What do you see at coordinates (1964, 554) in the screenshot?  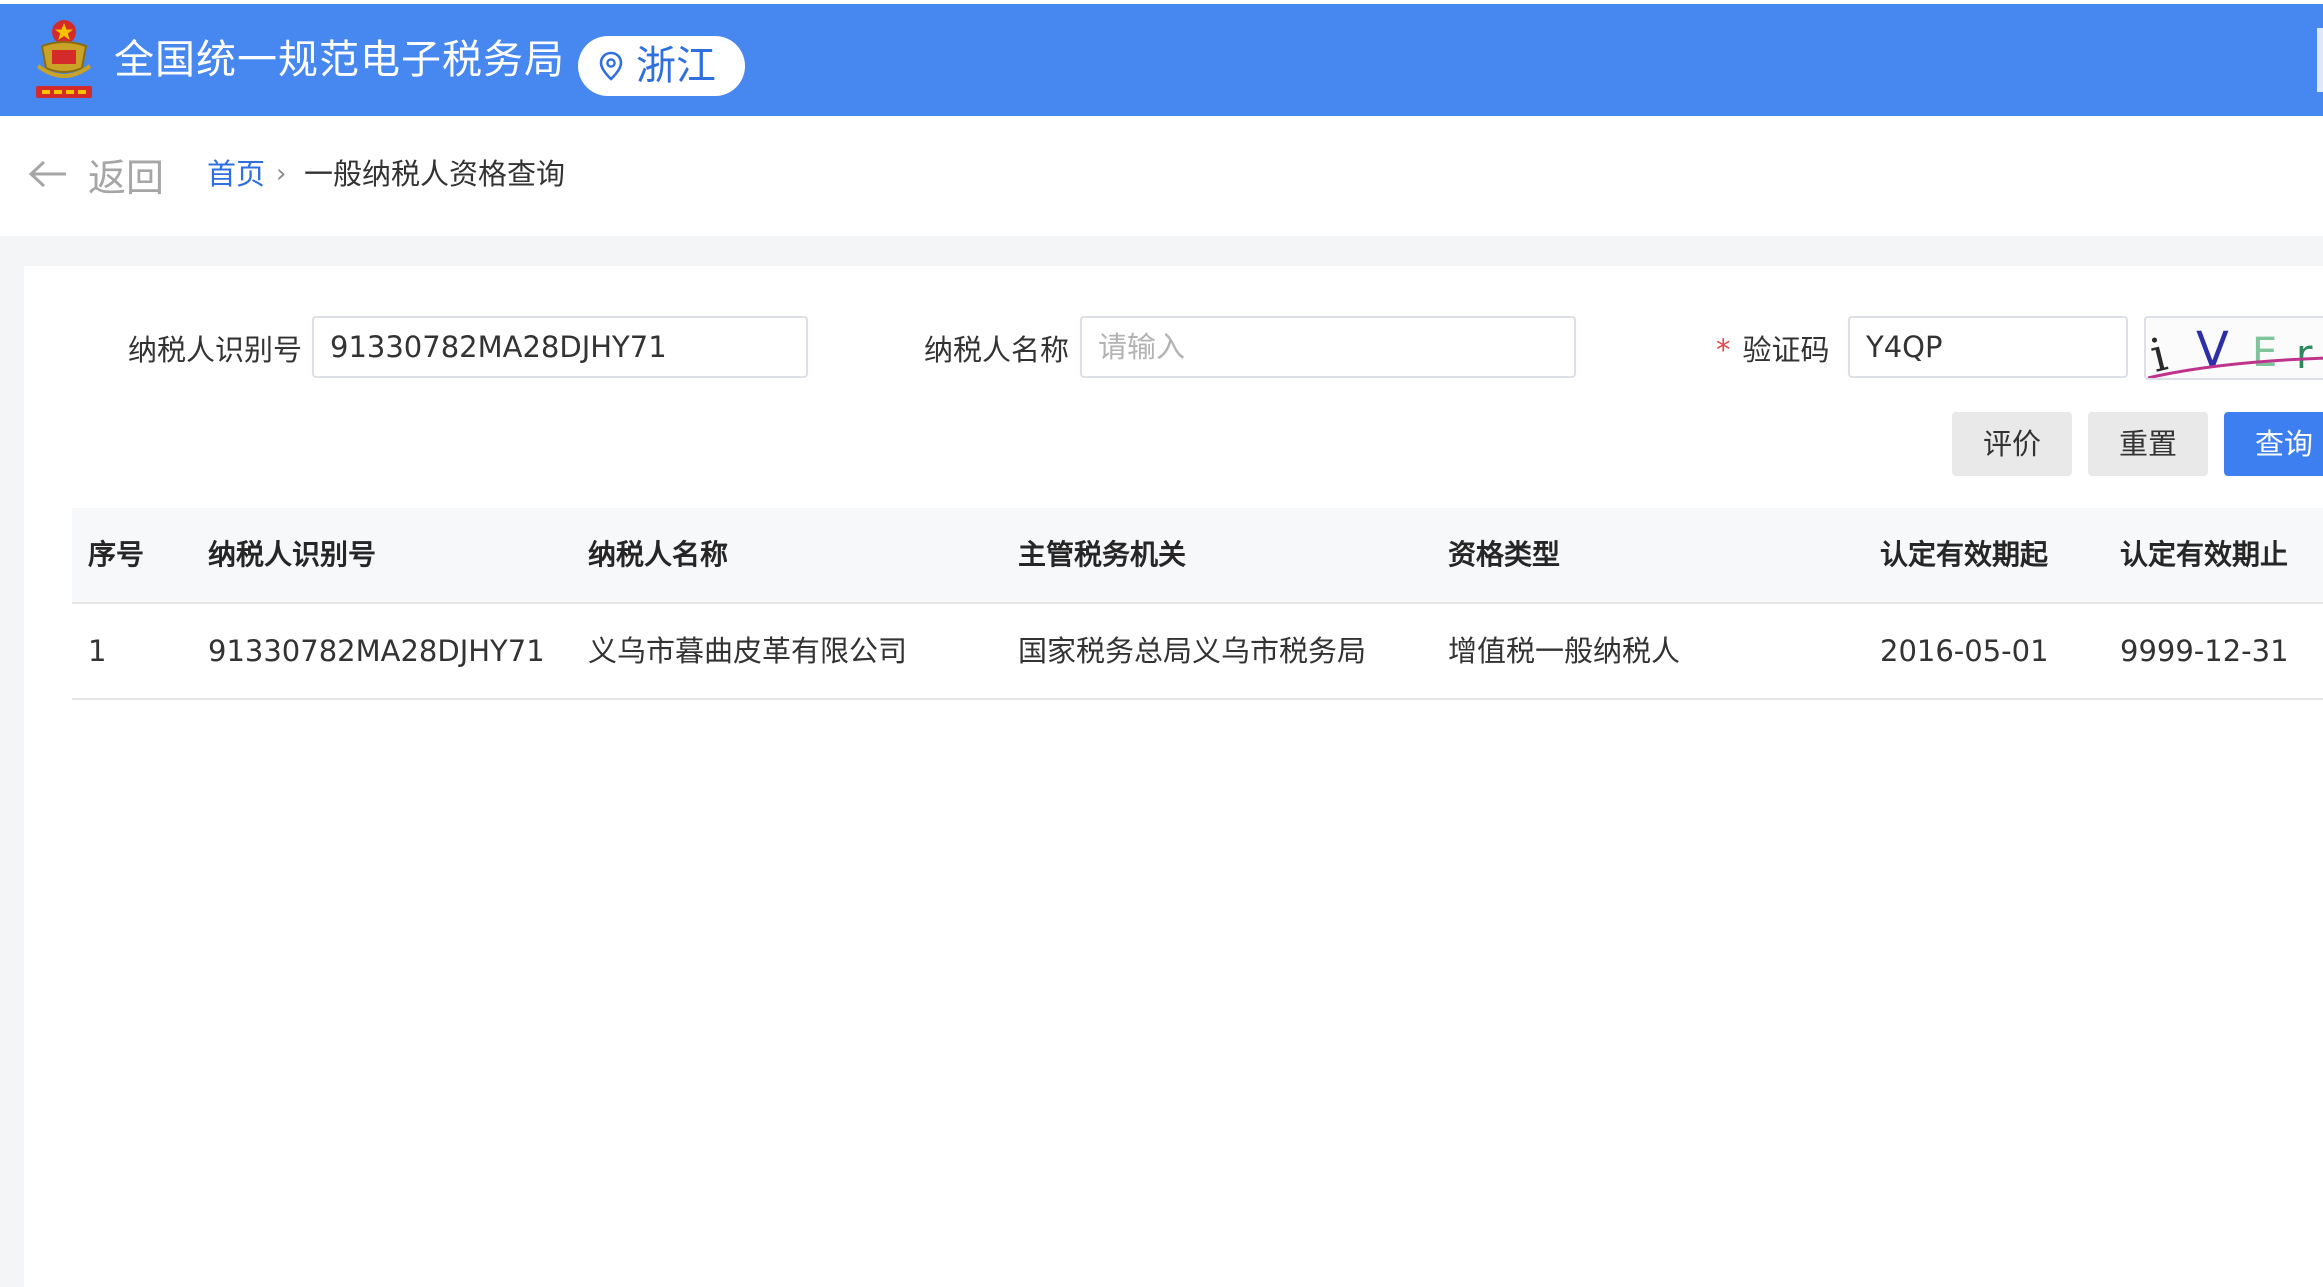 I see `col-header-valid-from: 认定有效期起` at bounding box center [1964, 554].